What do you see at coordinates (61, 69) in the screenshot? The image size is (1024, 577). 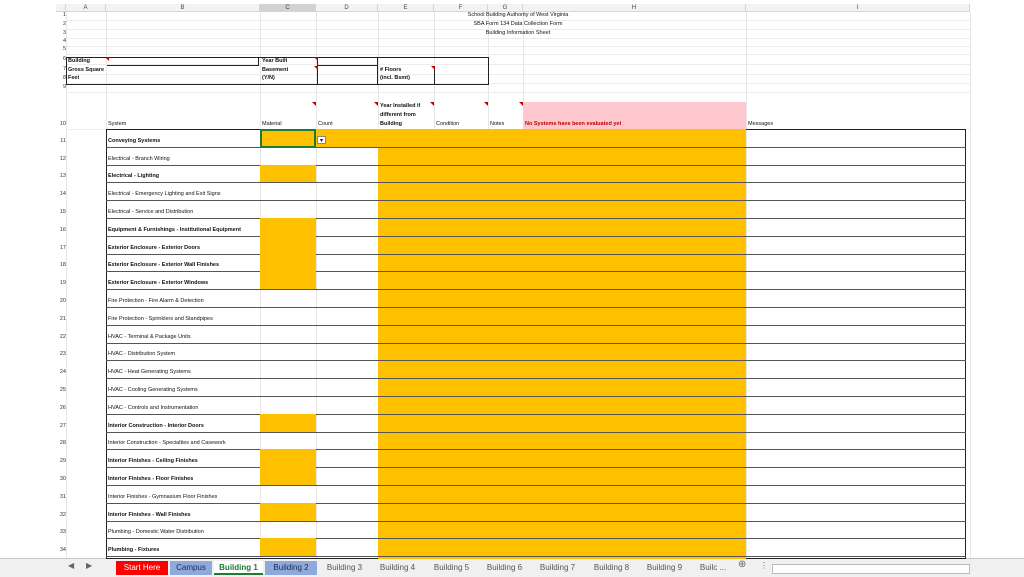 I see `row-number: 7` at bounding box center [61, 69].